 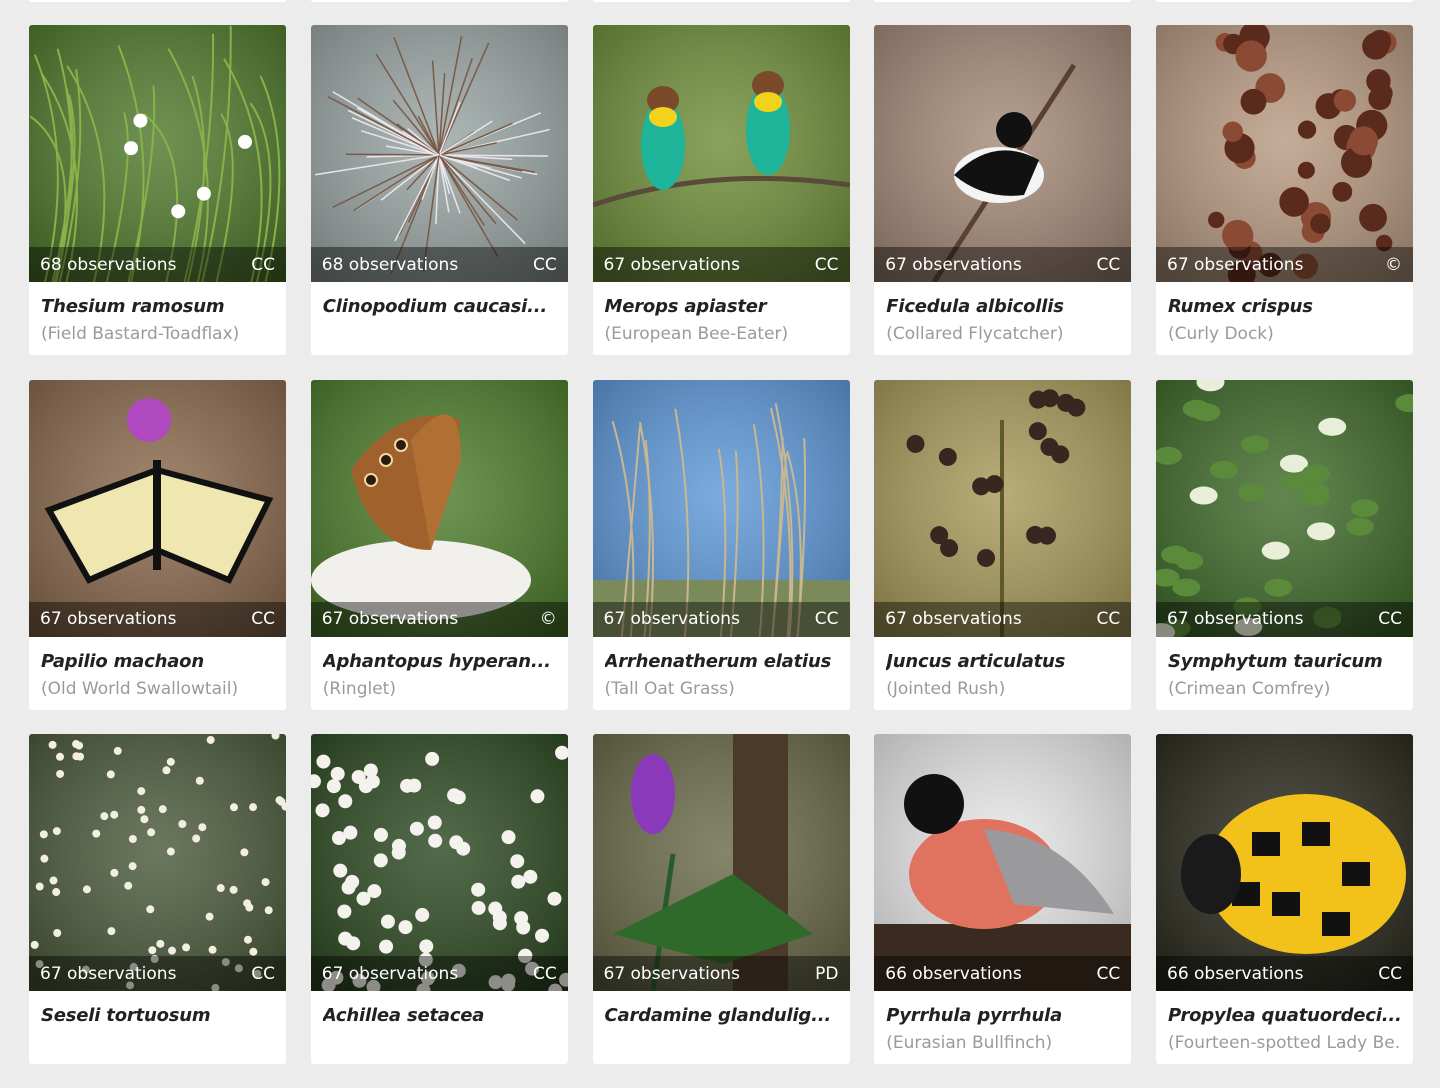 I want to click on license-badge: PD, so click(x=827, y=973).